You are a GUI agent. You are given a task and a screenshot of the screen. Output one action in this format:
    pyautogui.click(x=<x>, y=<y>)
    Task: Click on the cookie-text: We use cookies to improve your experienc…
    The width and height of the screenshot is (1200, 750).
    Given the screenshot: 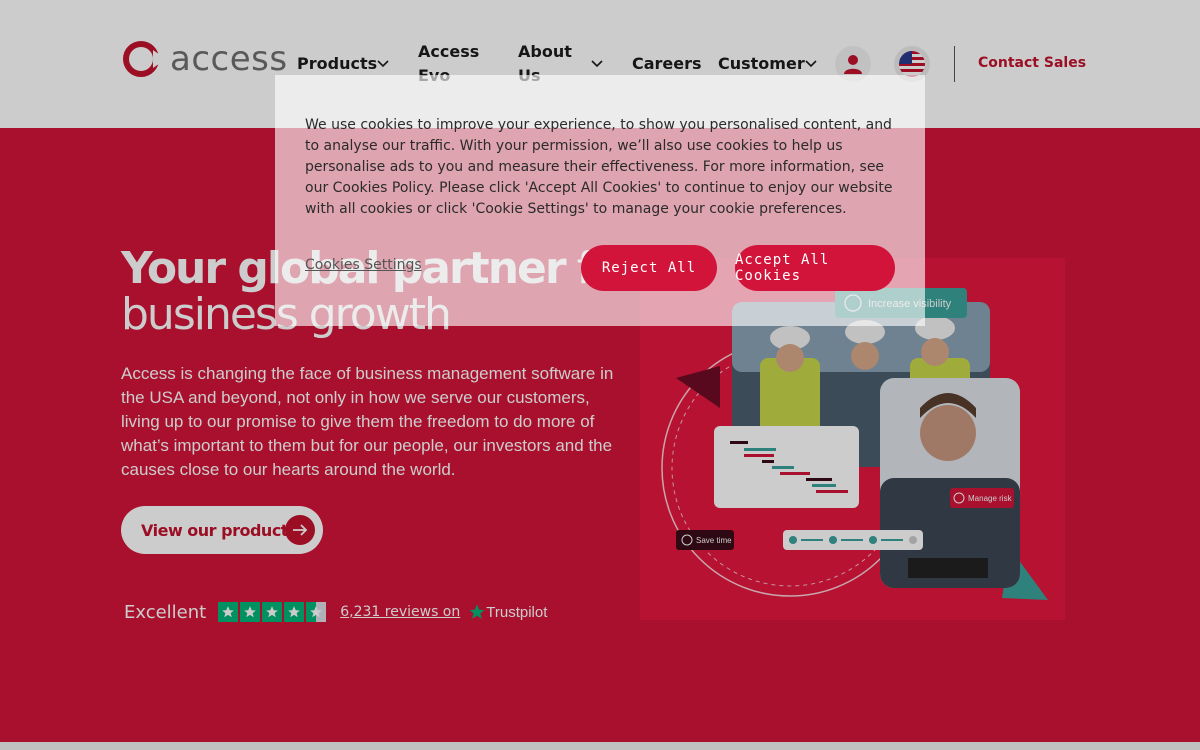 What is the action you would take?
    pyautogui.click(x=599, y=167)
    